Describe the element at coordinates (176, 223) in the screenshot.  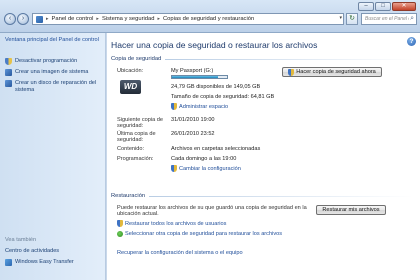
I see `restore-all-users-link-text: Restaurar todos los archivos de usuarios` at that location.